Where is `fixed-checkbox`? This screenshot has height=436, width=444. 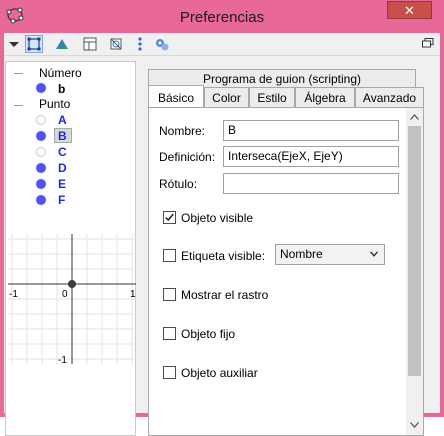
fixed-checkbox is located at coordinates (169, 333).